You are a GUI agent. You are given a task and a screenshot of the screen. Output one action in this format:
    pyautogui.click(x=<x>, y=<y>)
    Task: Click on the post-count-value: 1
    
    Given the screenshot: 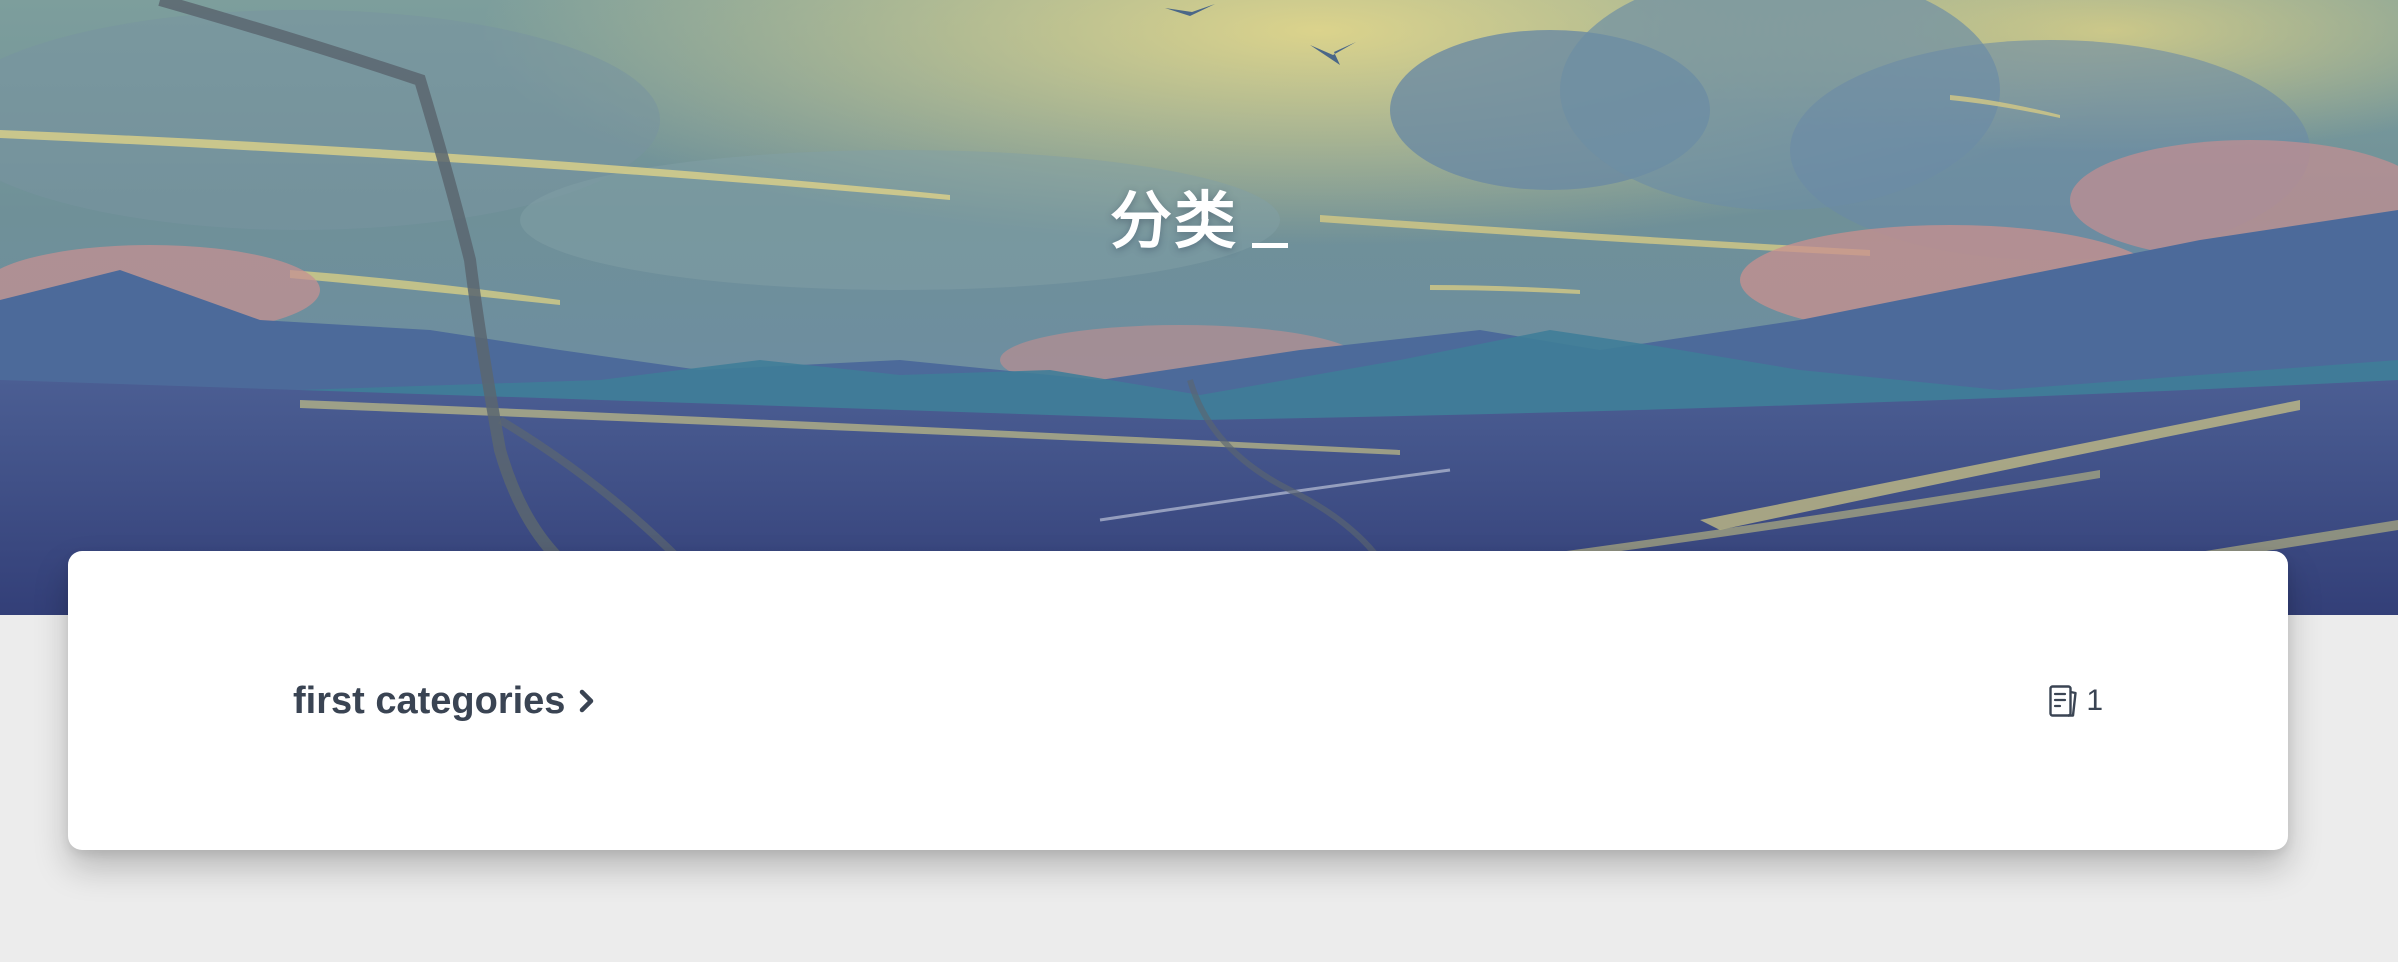 What is the action you would take?
    pyautogui.click(x=2094, y=700)
    